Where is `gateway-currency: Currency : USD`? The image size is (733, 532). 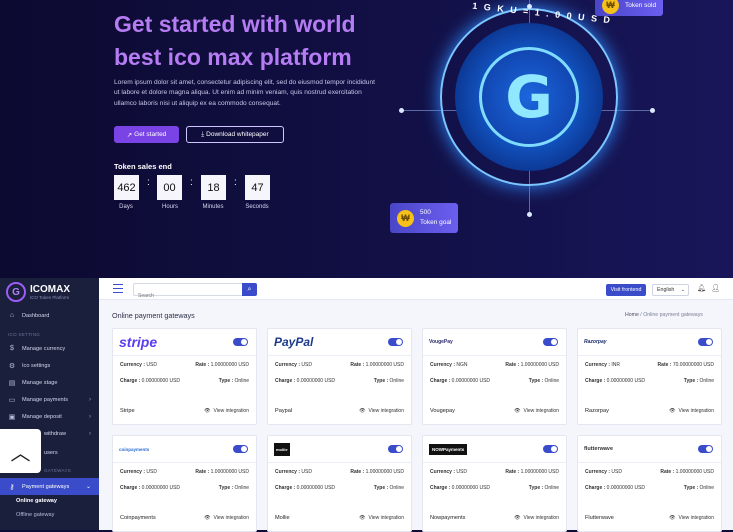 gateway-currency: Currency : USD is located at coordinates (138, 365).